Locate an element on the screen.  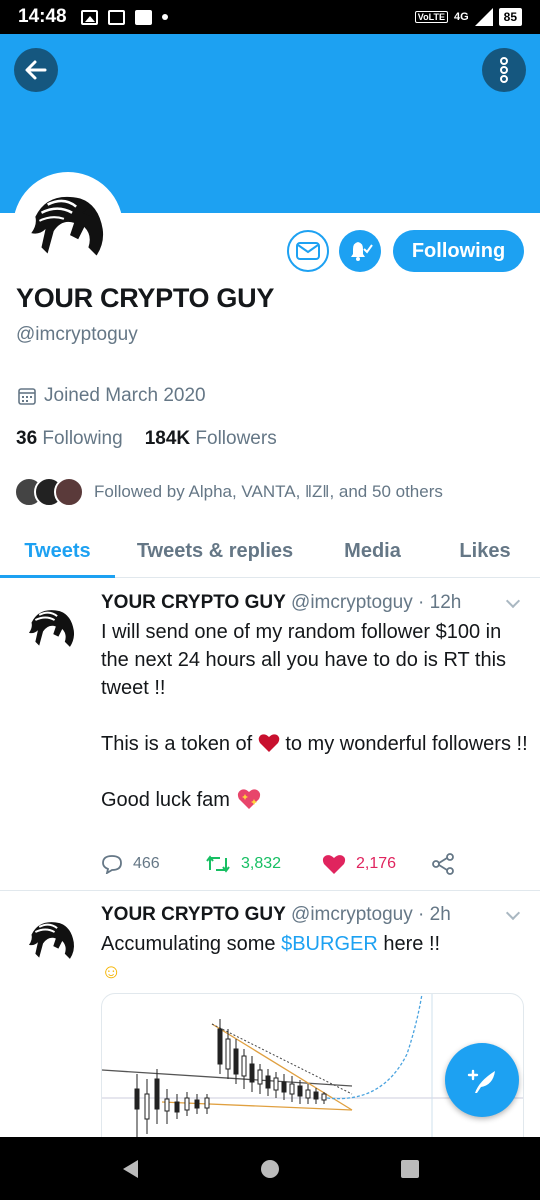
reply-count: 466 is located at coordinates (146, 863).